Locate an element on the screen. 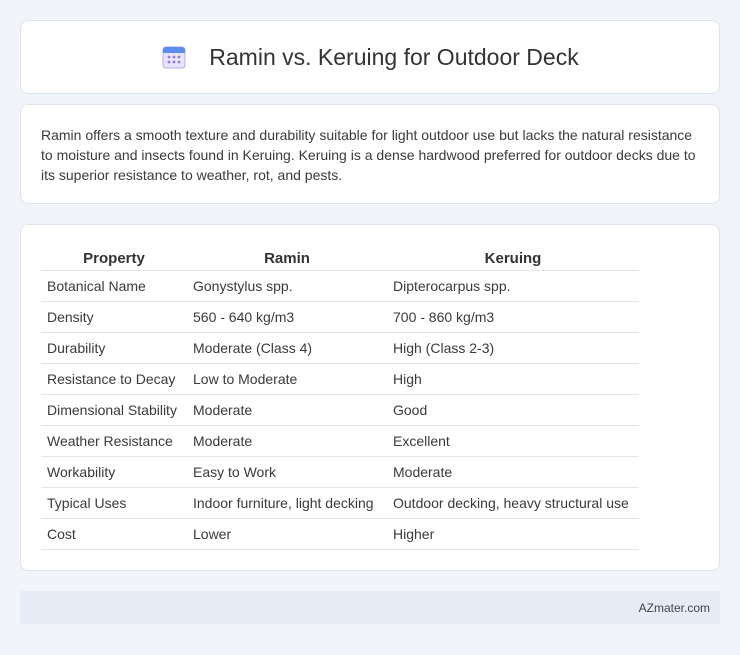 The width and height of the screenshot is (740, 655). table-row: Density 560 - 640 kg/m3 700 - 860 kg/m3 is located at coordinates (340, 317).